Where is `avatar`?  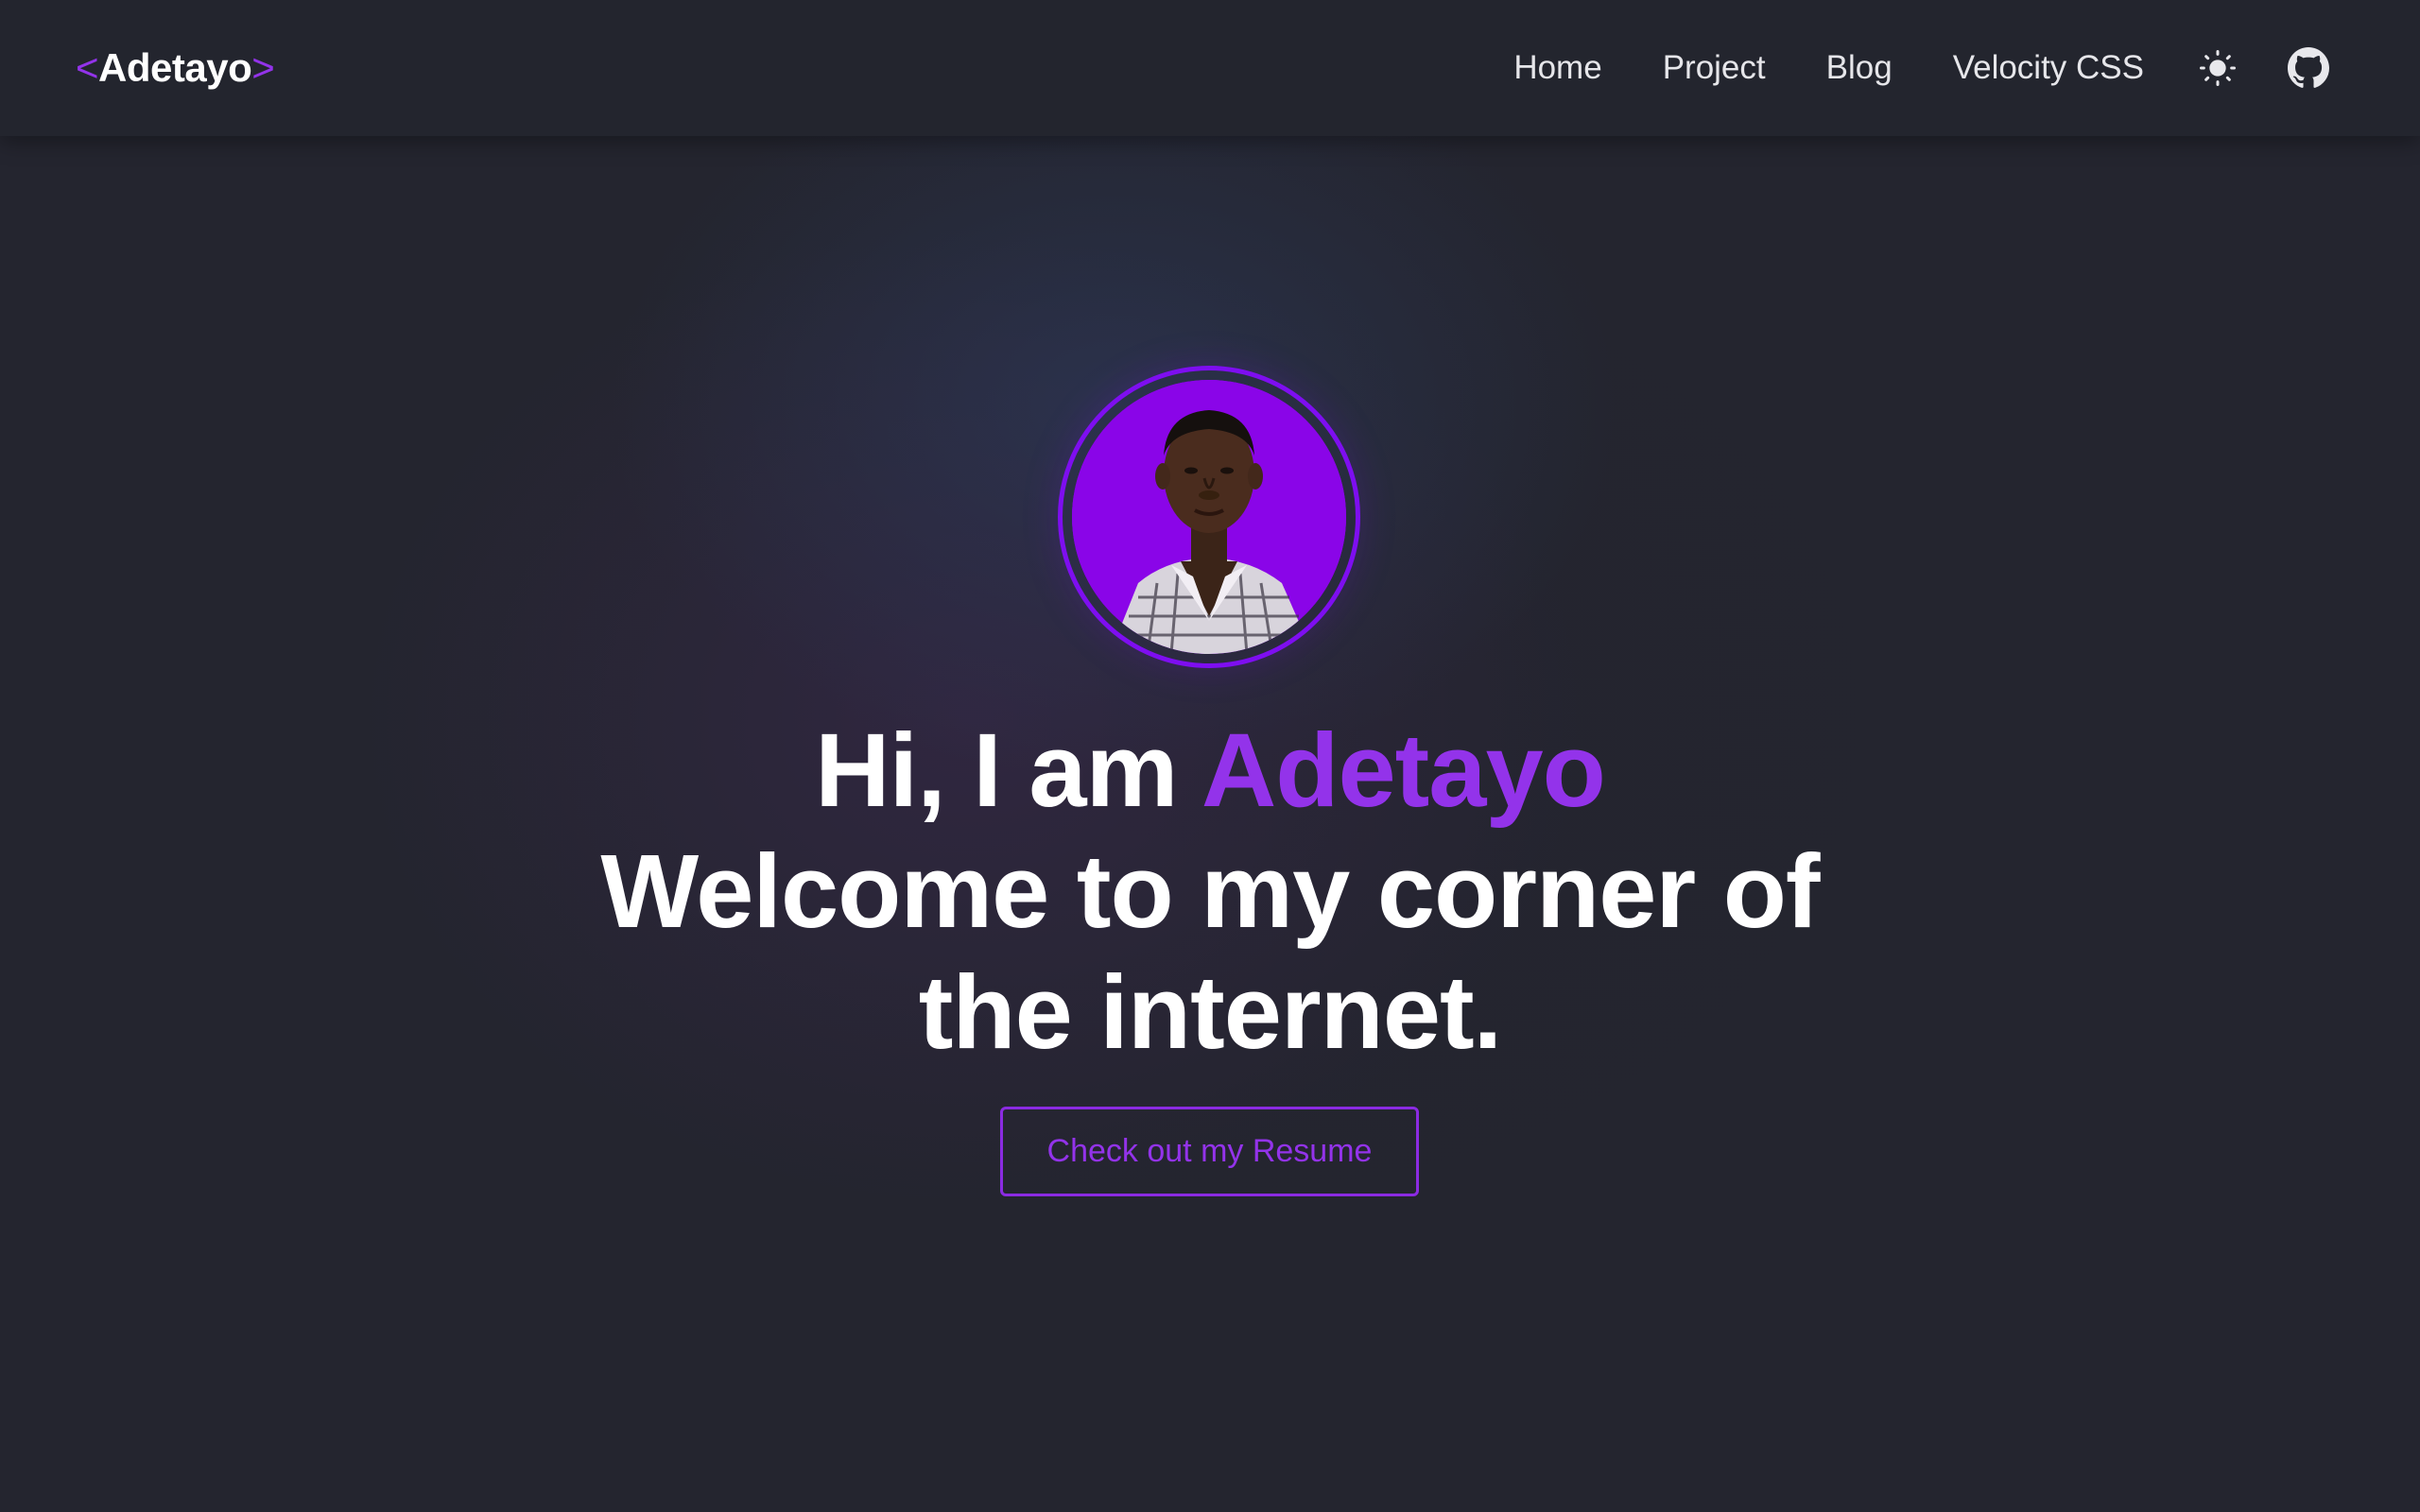
avatar is located at coordinates (1209, 517).